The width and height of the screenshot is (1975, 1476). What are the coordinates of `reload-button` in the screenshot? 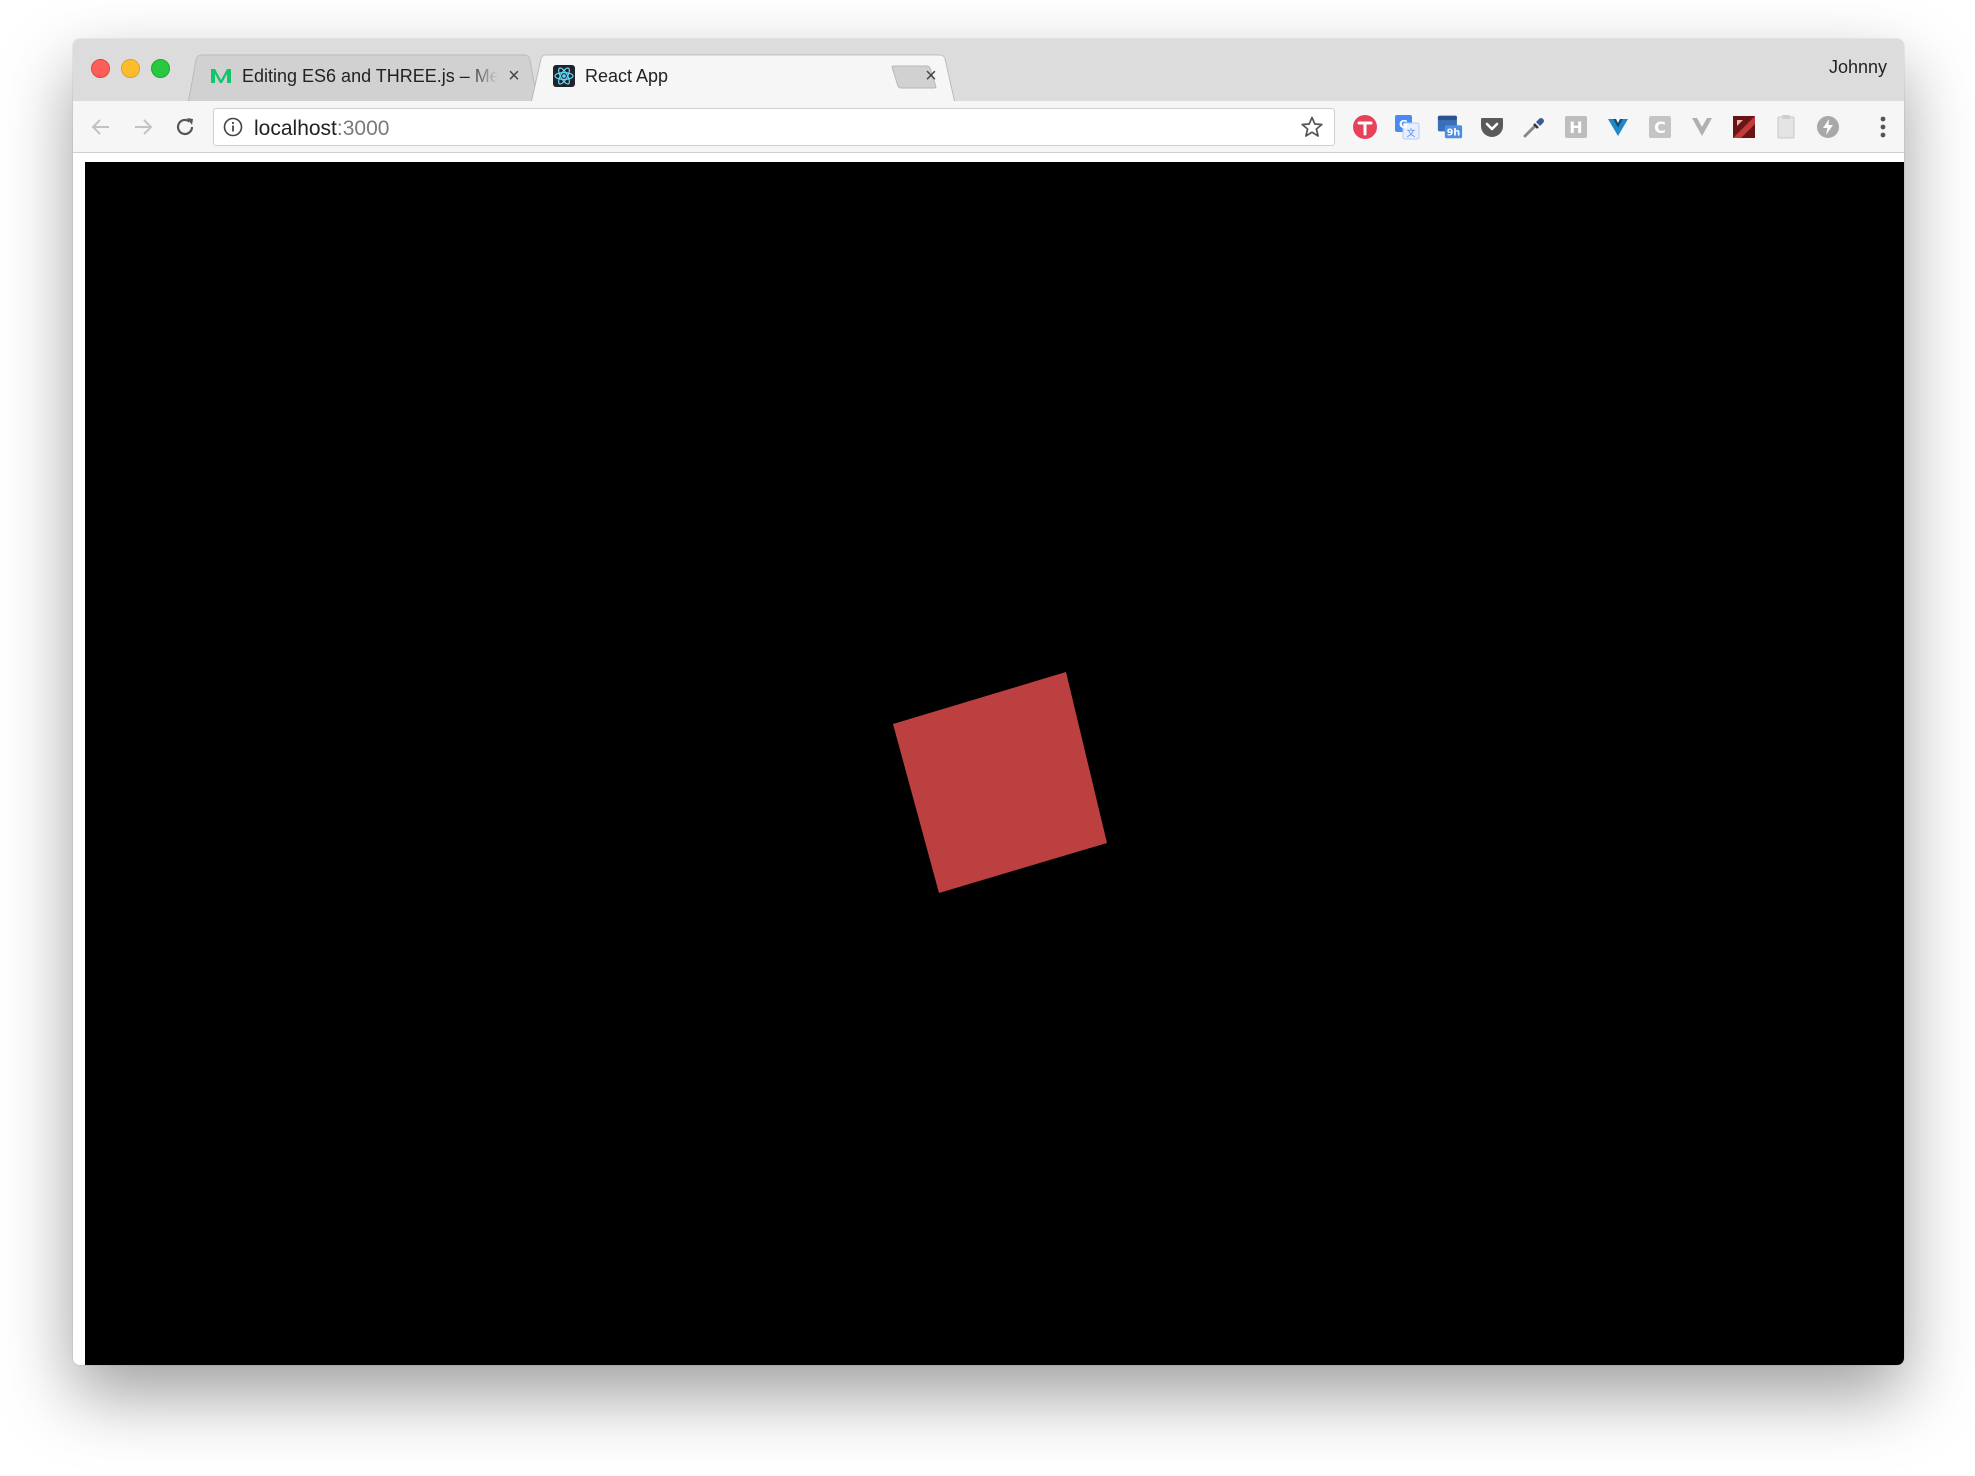 It's located at (185, 127).